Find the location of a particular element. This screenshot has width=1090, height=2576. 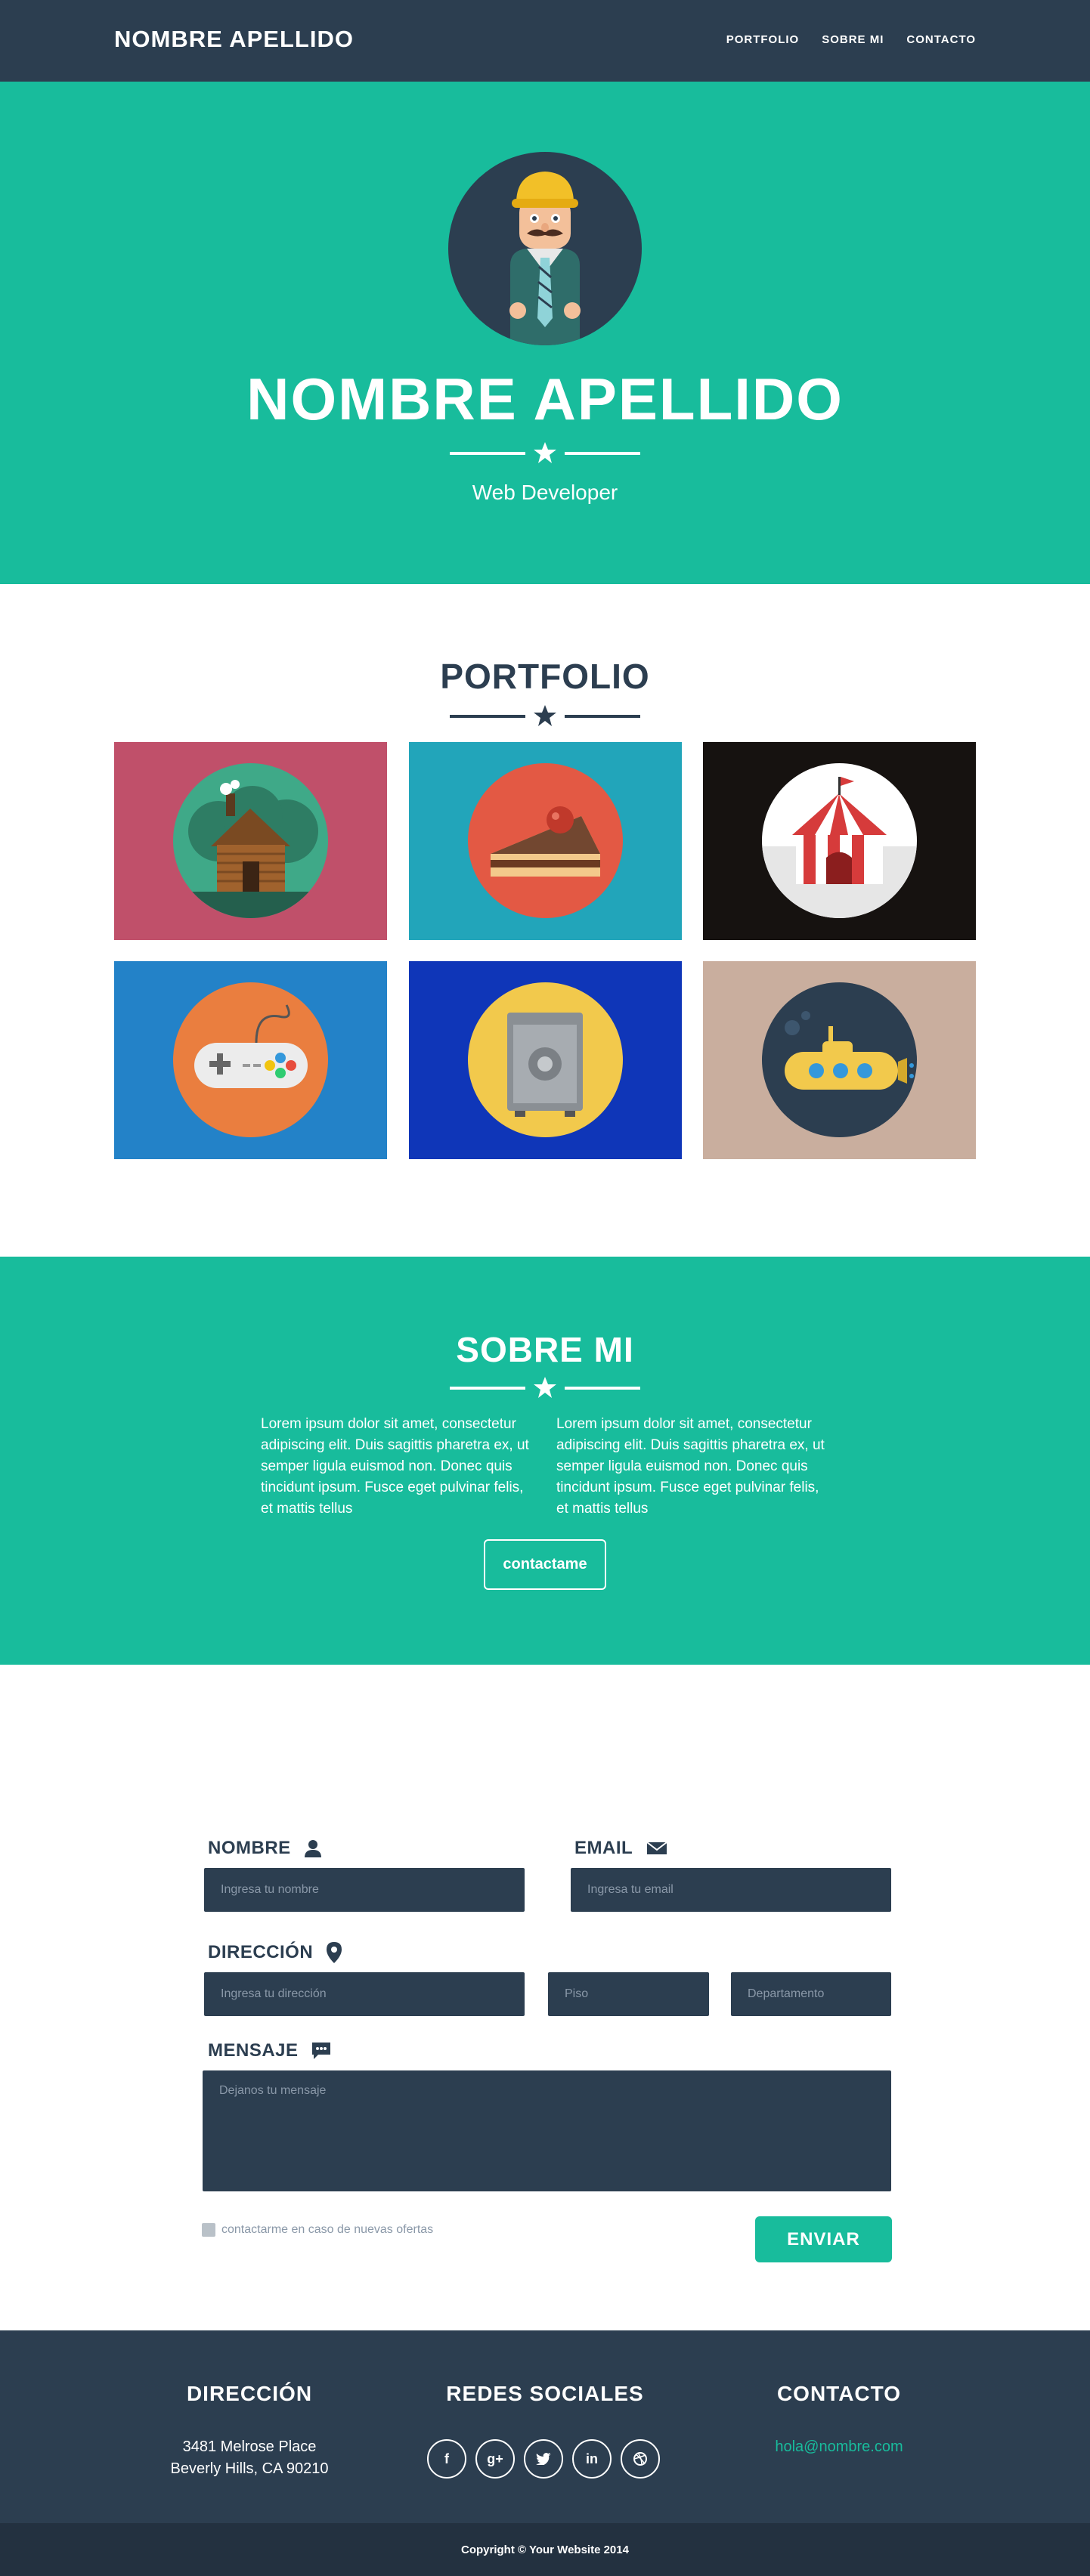

safe-icon is located at coordinates (545, 1059).